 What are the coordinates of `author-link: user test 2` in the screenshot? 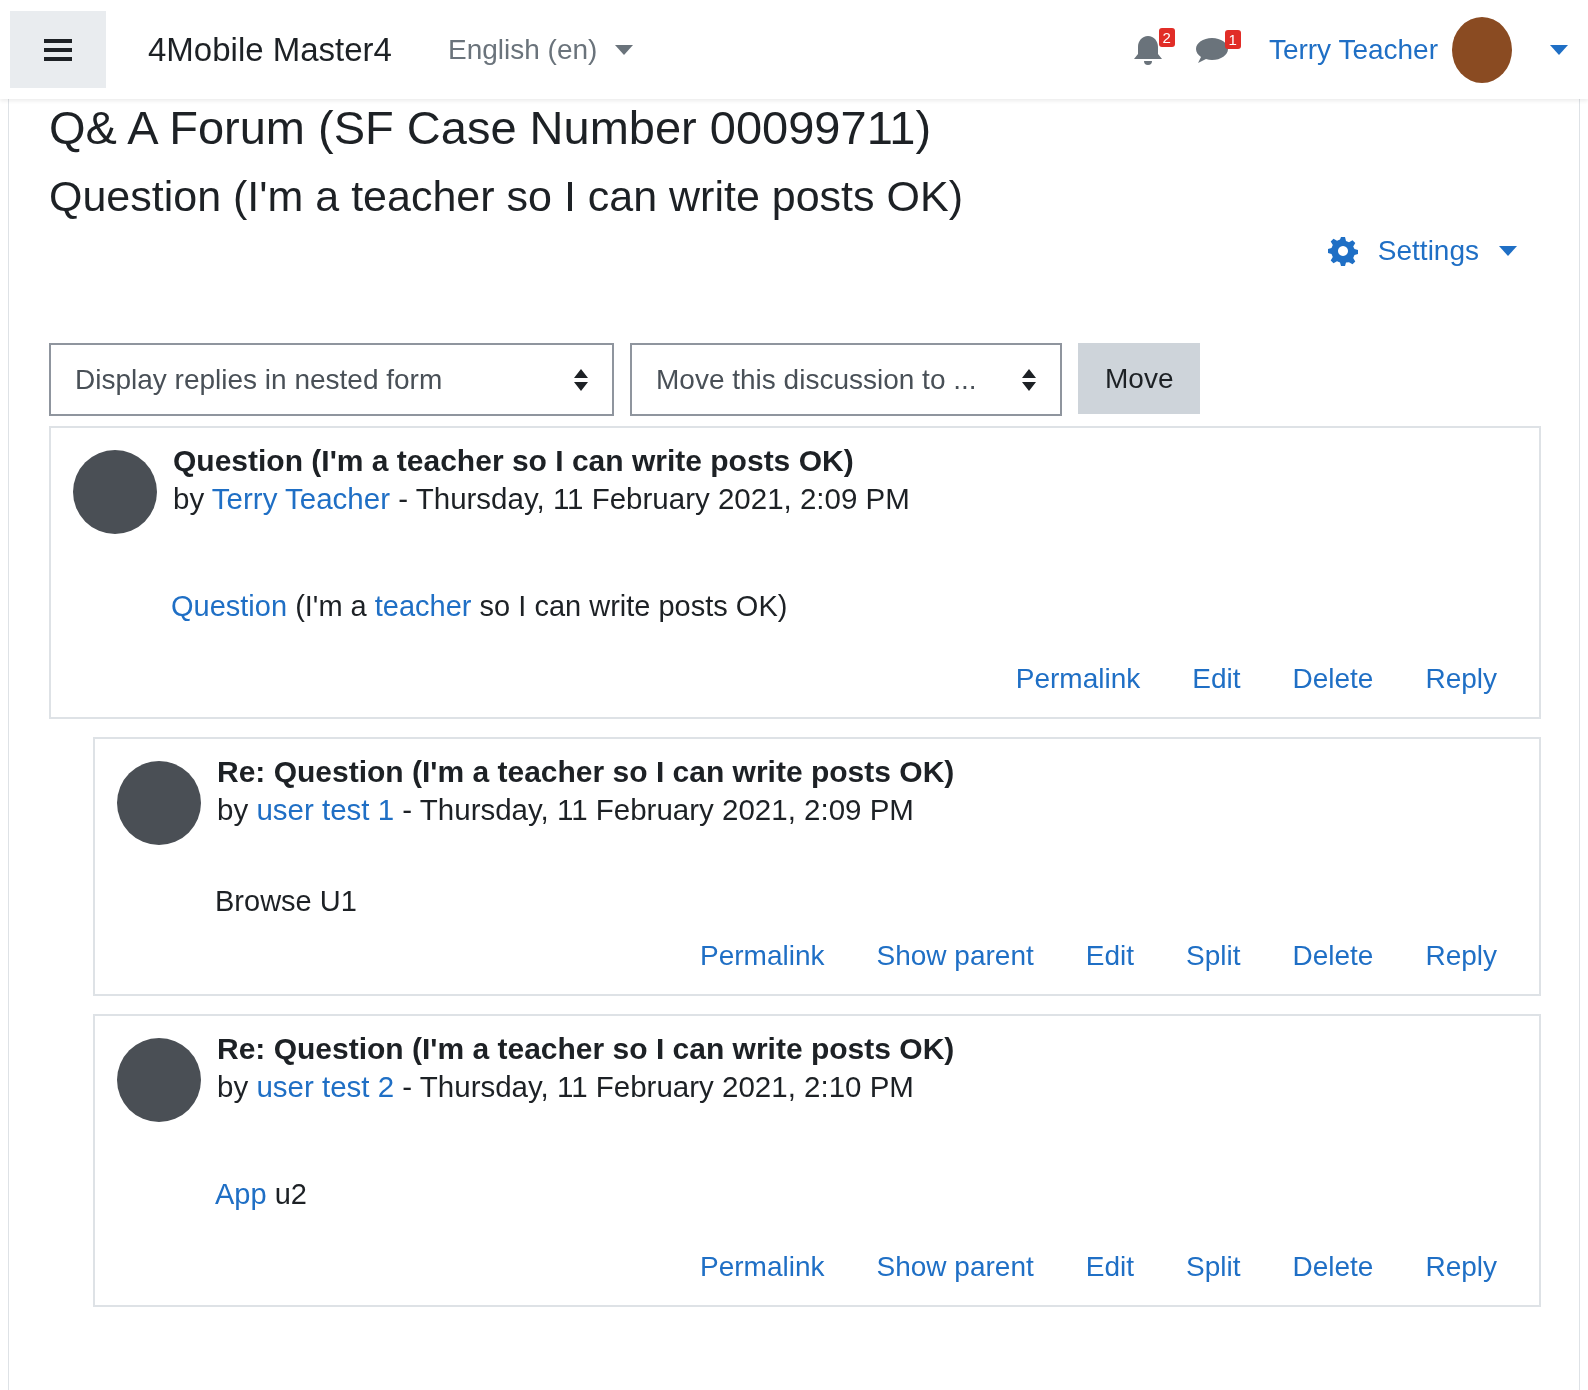 It's located at (325, 1086).